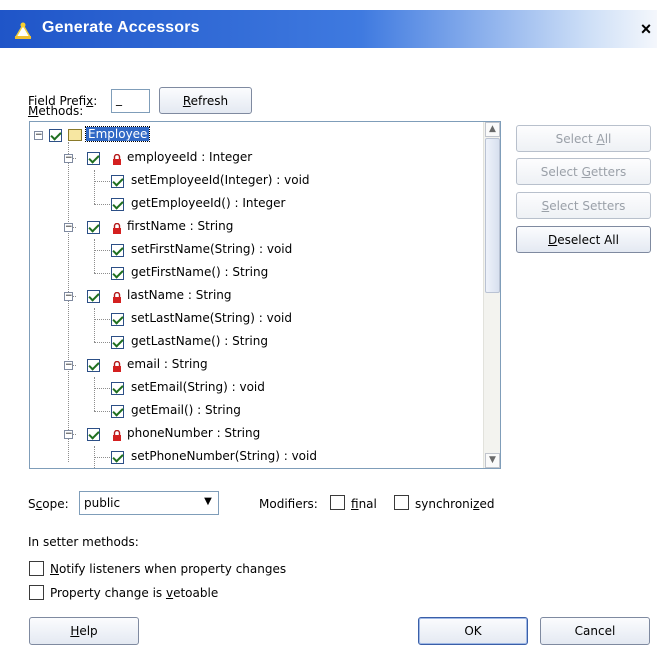  Describe the element at coordinates (102, 503) in the screenshot. I see `scope-value: public` at that location.